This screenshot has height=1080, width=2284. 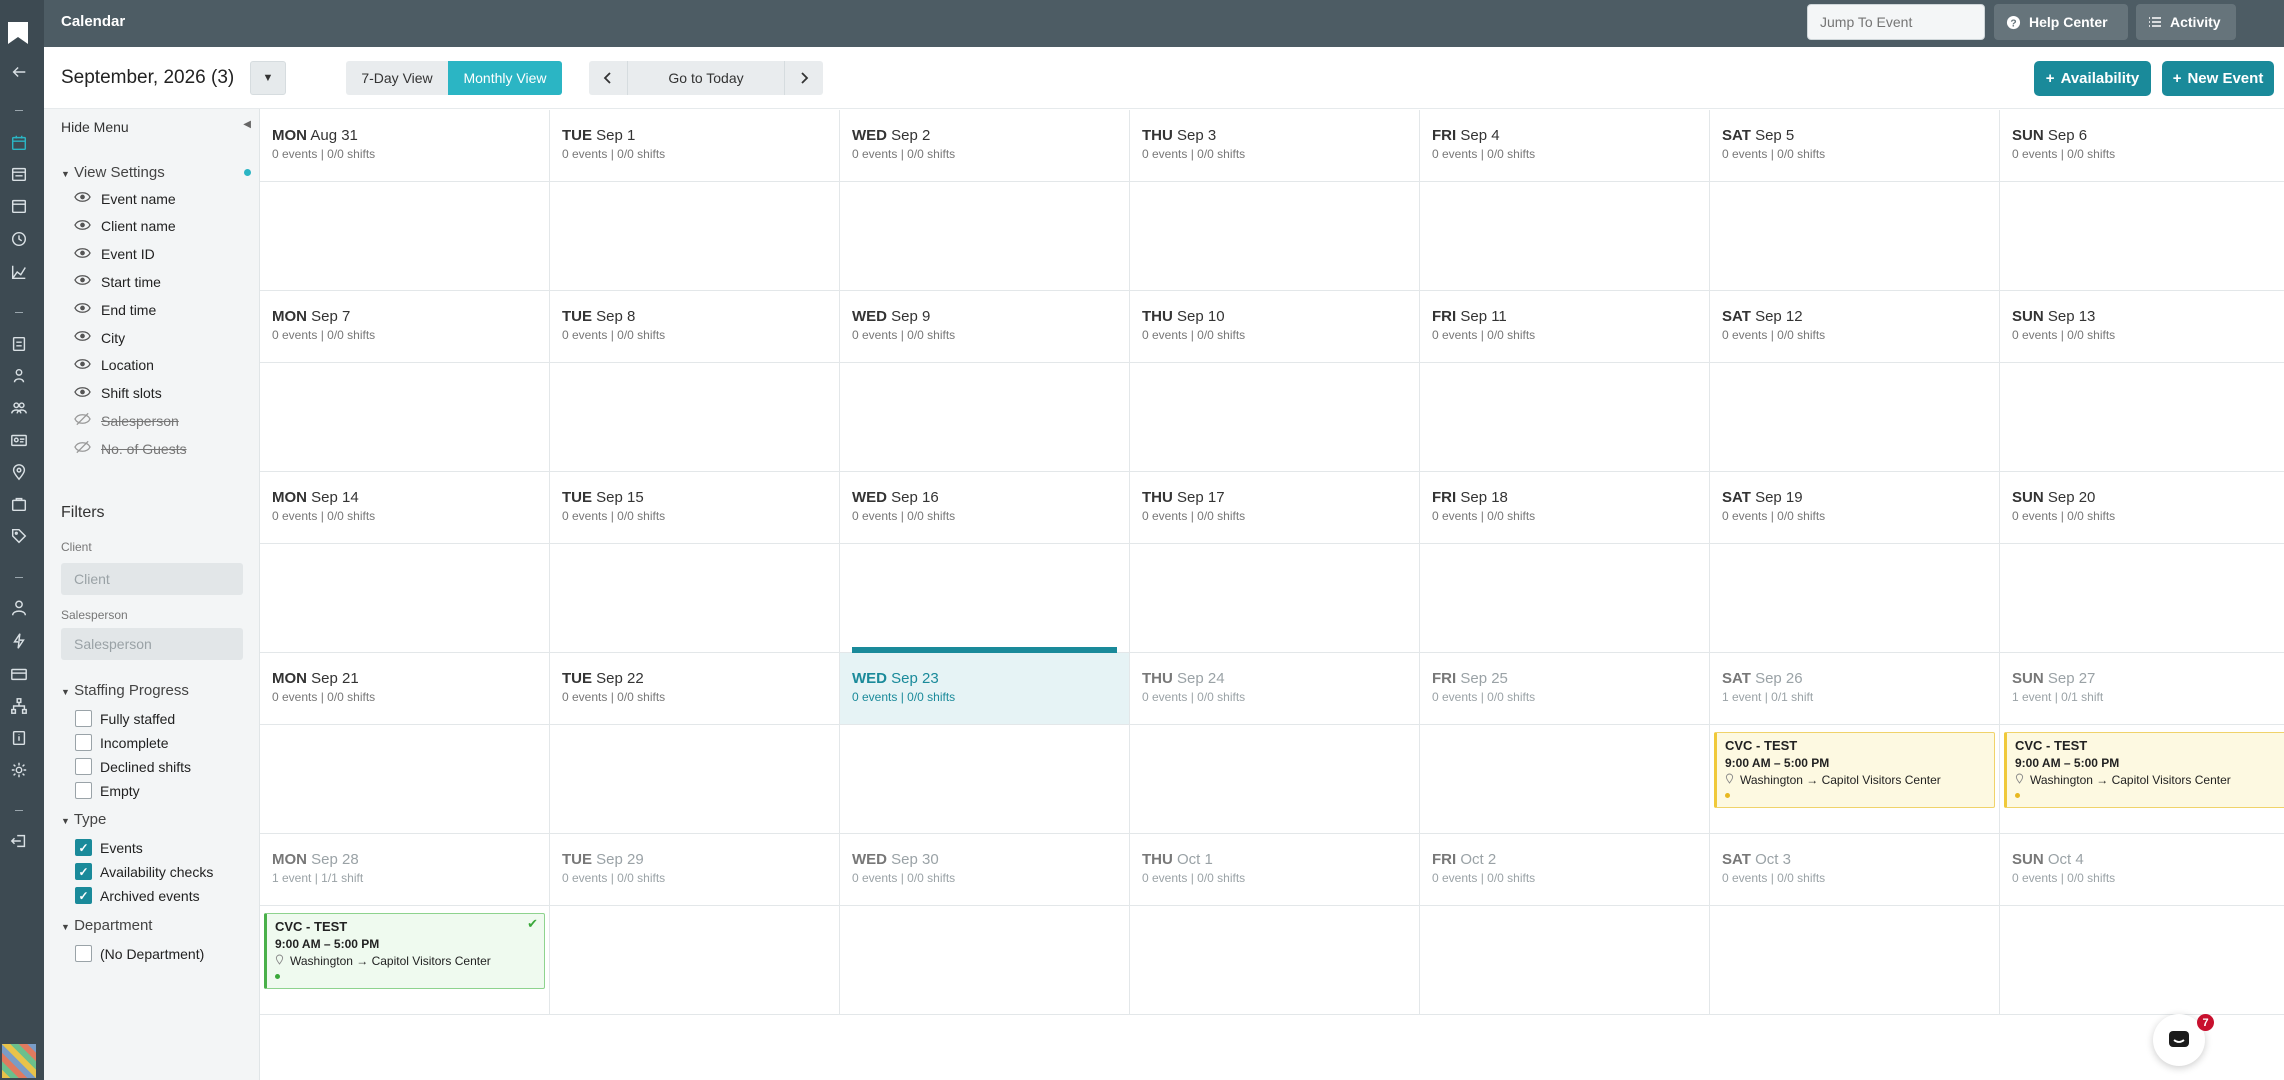 What do you see at coordinates (695, 924) in the screenshot?
I see `calendar-day-cell: TUE Sep 29 0 events | 0/0 shifts` at bounding box center [695, 924].